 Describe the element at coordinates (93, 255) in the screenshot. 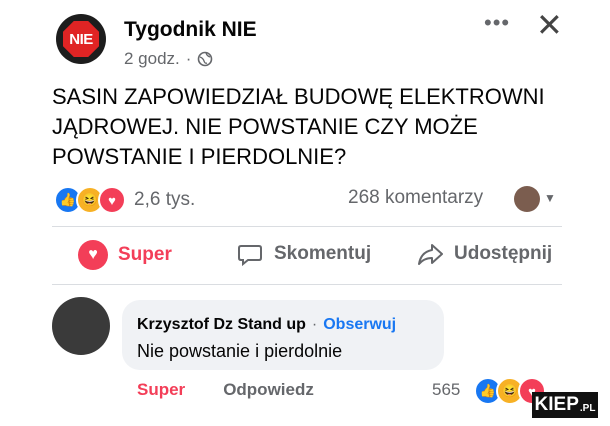

I see `heart-icon: ♥` at that location.